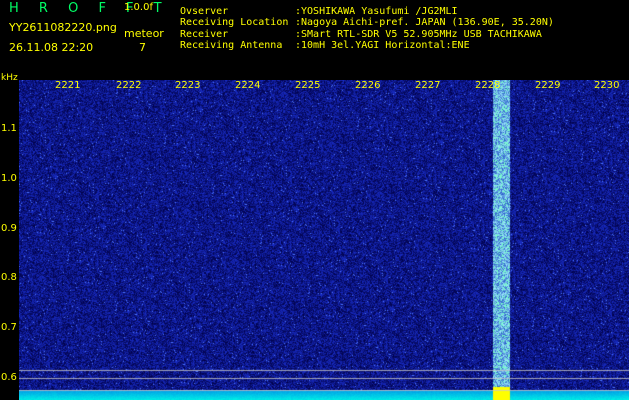 This screenshot has height=400, width=629. I want to click on x-tick-label: 2229, so click(548, 85).